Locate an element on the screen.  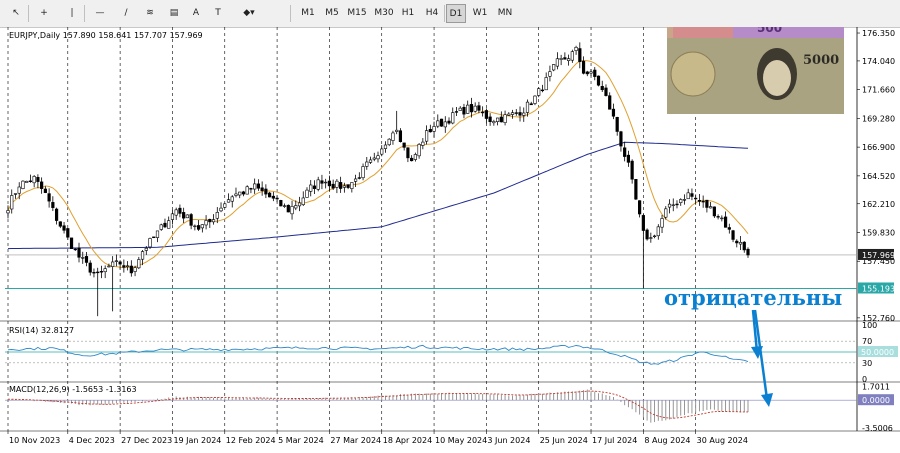
macd-zero-label: 0.0000 is located at coordinates (876, 400).